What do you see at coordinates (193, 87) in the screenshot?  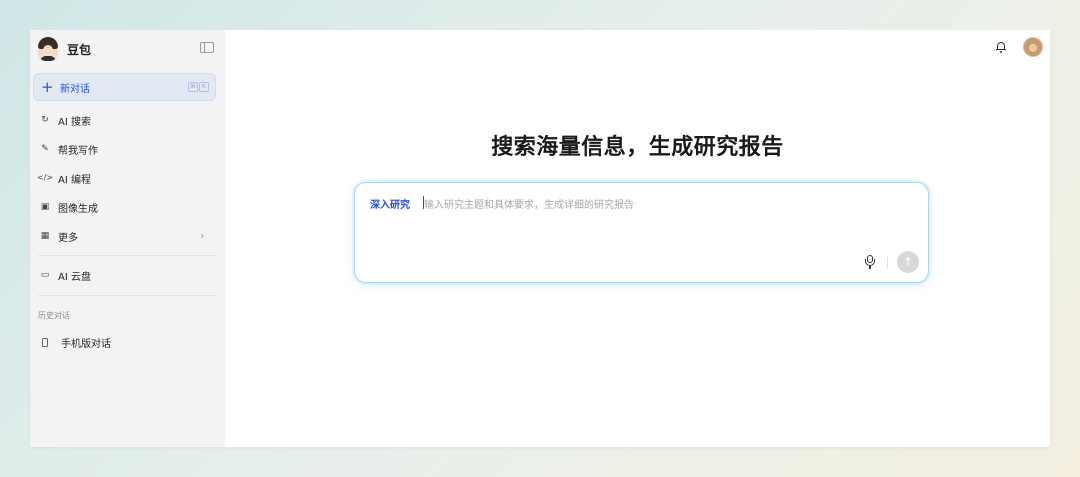 I see `command-key-icon: ⌘` at bounding box center [193, 87].